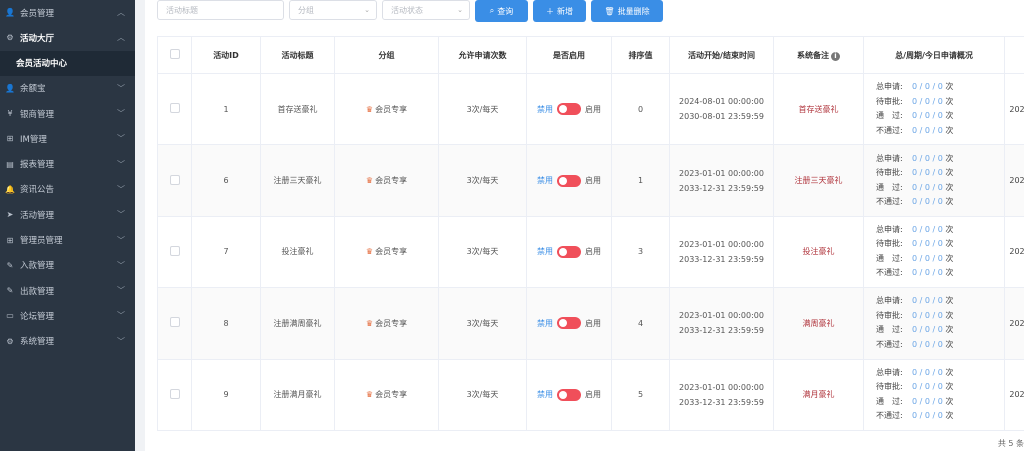 The image size is (1024, 451). Describe the element at coordinates (1010, 443) in the screenshot. I see `pagination-total: 共 5 条` at that location.